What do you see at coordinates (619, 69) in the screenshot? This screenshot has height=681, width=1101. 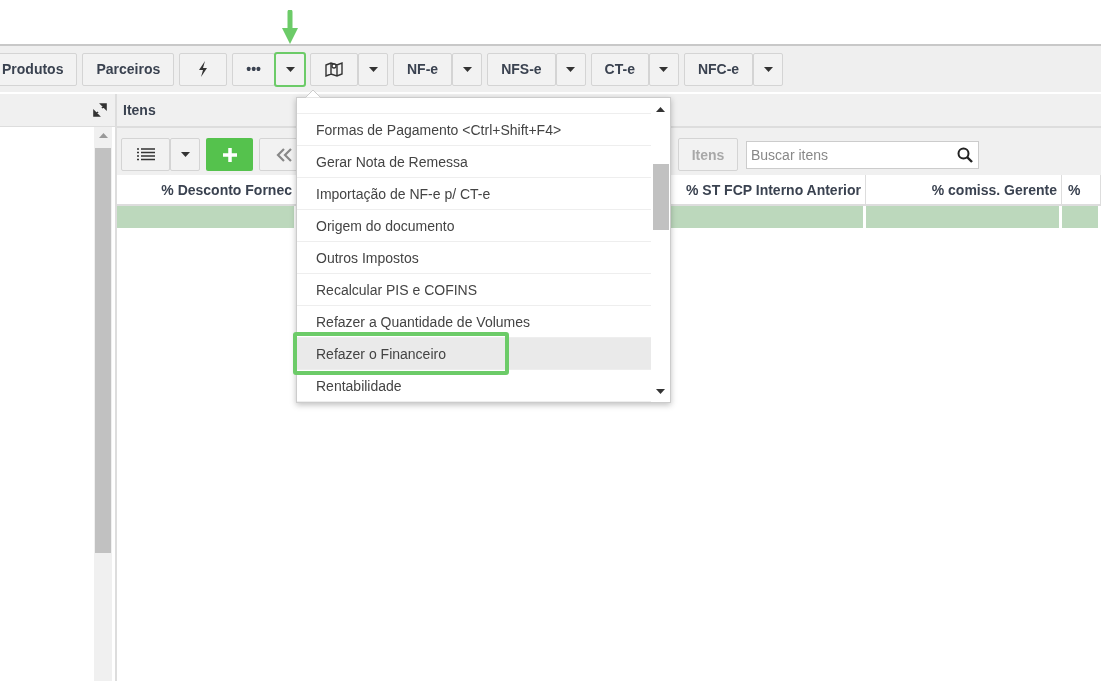 I see `toolbar-button: CT-e` at bounding box center [619, 69].